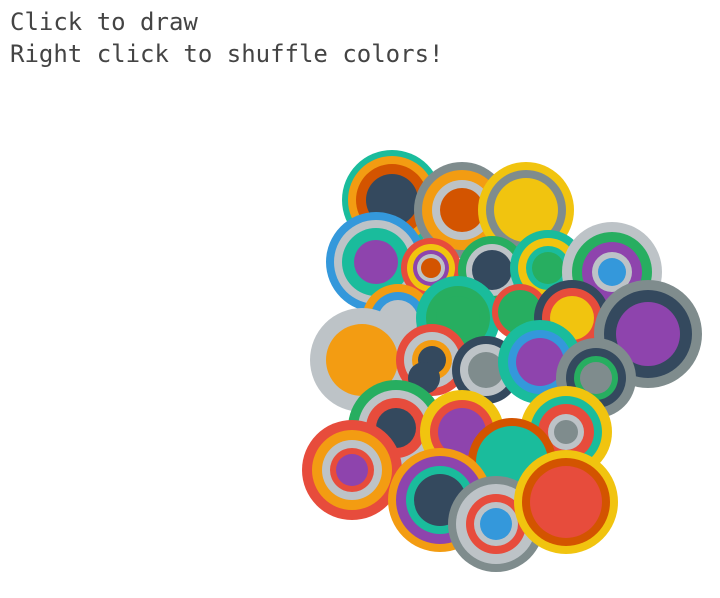  I want to click on instruction-shuffle: Right click to shuffle colors!, so click(227, 54).